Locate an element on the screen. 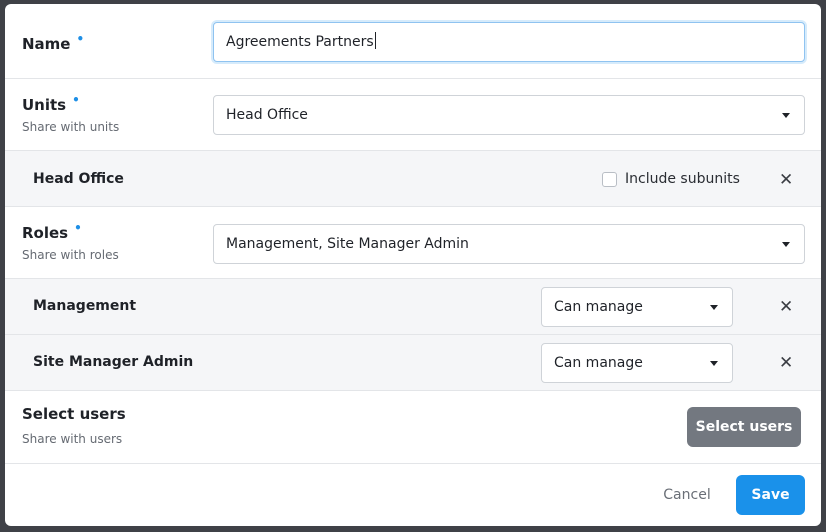 Image resolution: width=826 pixels, height=532 pixels. text-caret is located at coordinates (375, 40).